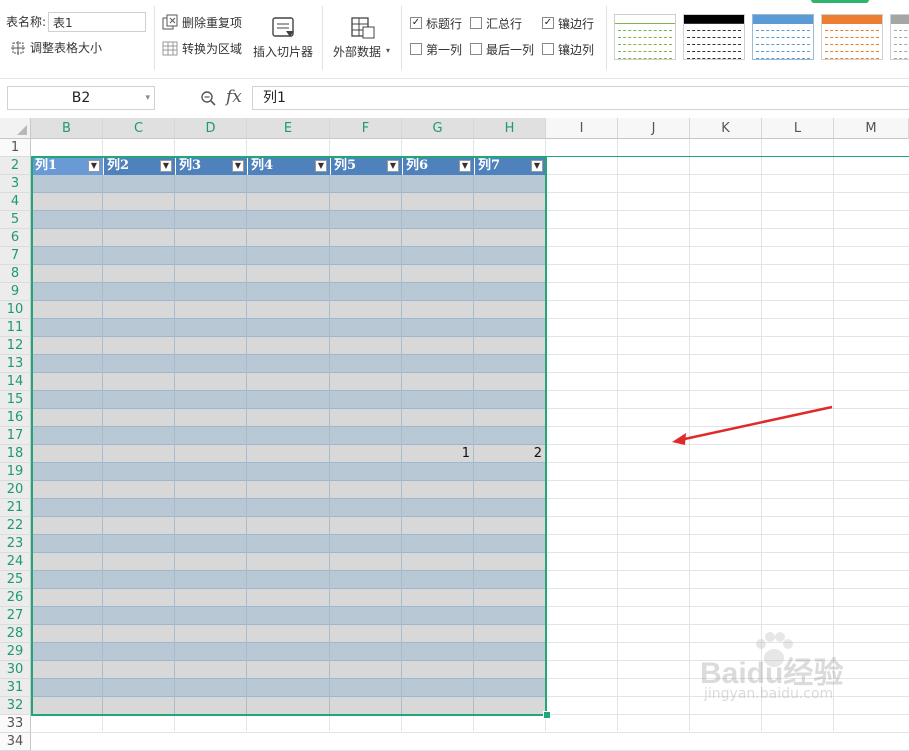 The height and width of the screenshot is (751, 909). I want to click on row-header-27: 27, so click(15, 616).